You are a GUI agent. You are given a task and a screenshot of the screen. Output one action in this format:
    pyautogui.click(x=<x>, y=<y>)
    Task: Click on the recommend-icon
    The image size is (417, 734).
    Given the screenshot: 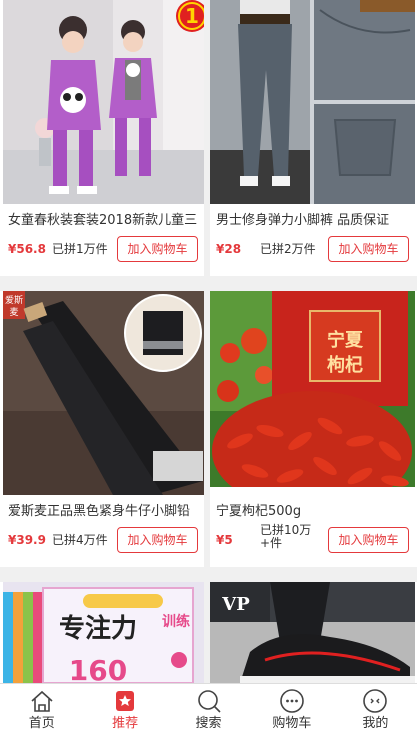 What is the action you would take?
    pyautogui.click(x=125, y=701)
    